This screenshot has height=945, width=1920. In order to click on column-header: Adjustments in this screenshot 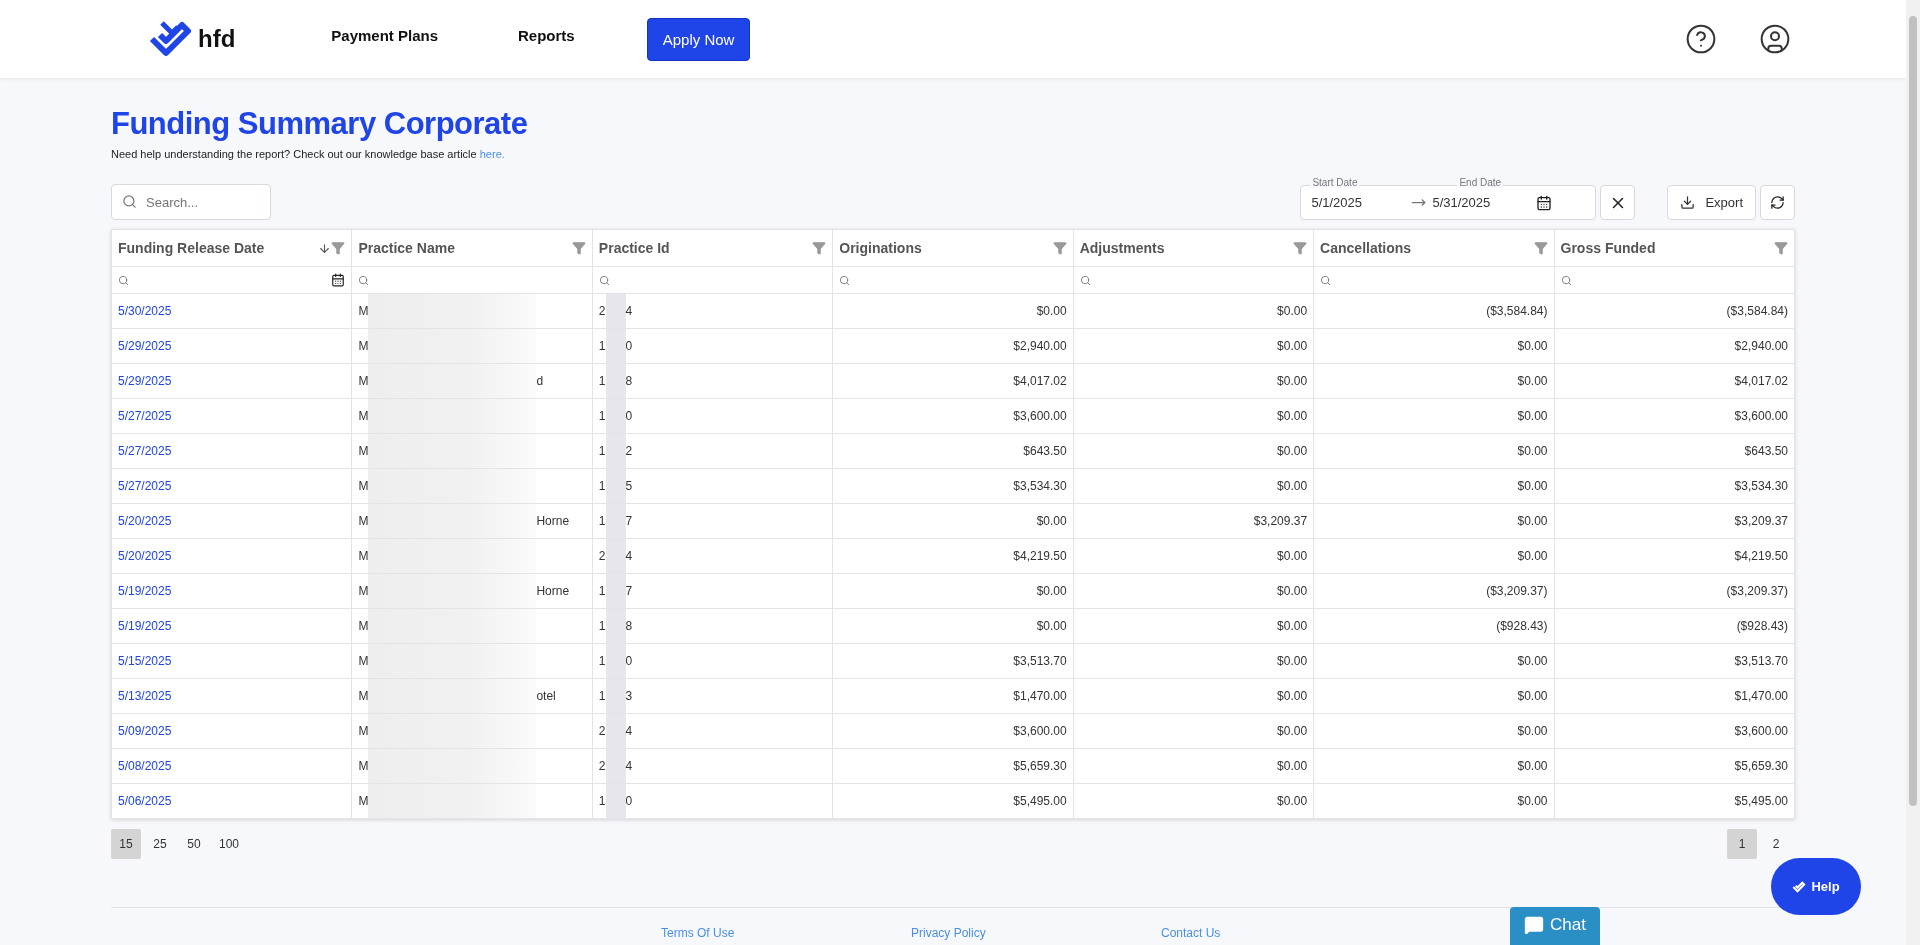, I will do `click(1193, 248)`.